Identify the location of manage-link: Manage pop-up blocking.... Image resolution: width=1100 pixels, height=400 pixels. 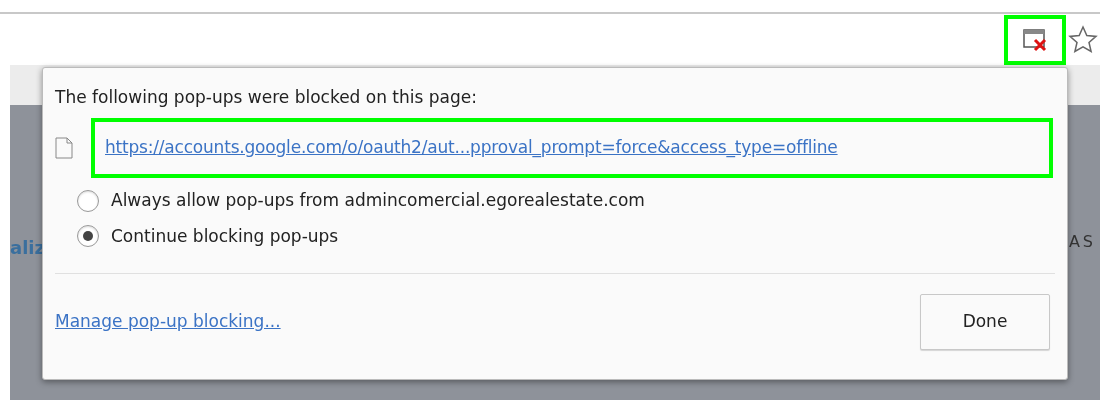
(168, 322).